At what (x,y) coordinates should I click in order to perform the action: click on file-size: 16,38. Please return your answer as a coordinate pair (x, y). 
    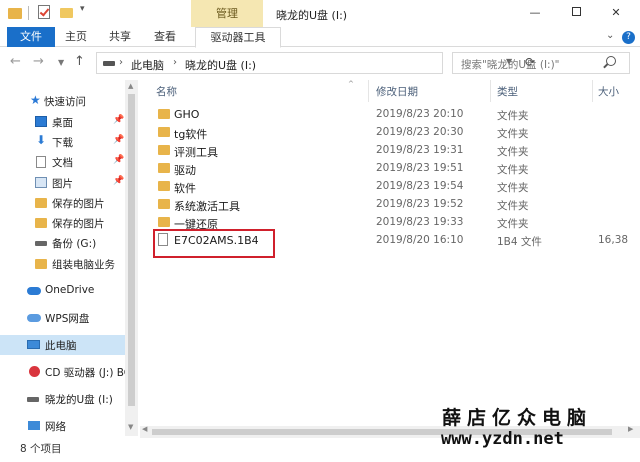
    Looking at the image, I should click on (613, 240).